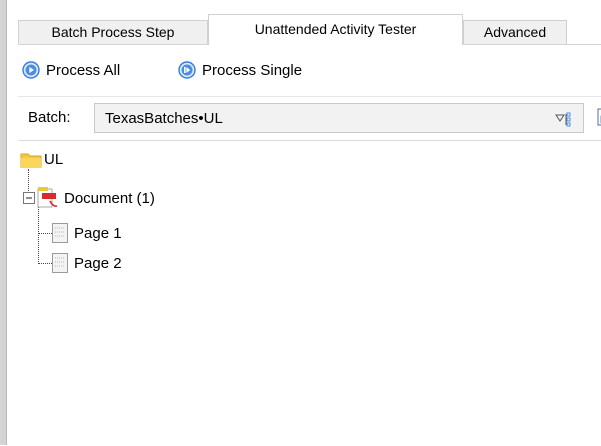 This screenshot has width=601, height=446. I want to click on tab-batch-process-step: Batch Process Step, so click(113, 32).